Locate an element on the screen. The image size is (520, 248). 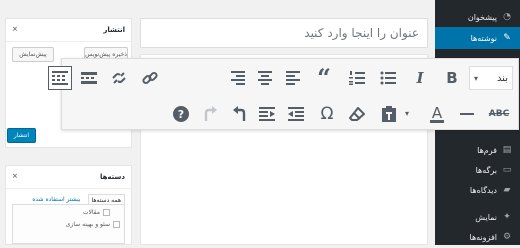
align-left-icon is located at coordinates (294, 78).